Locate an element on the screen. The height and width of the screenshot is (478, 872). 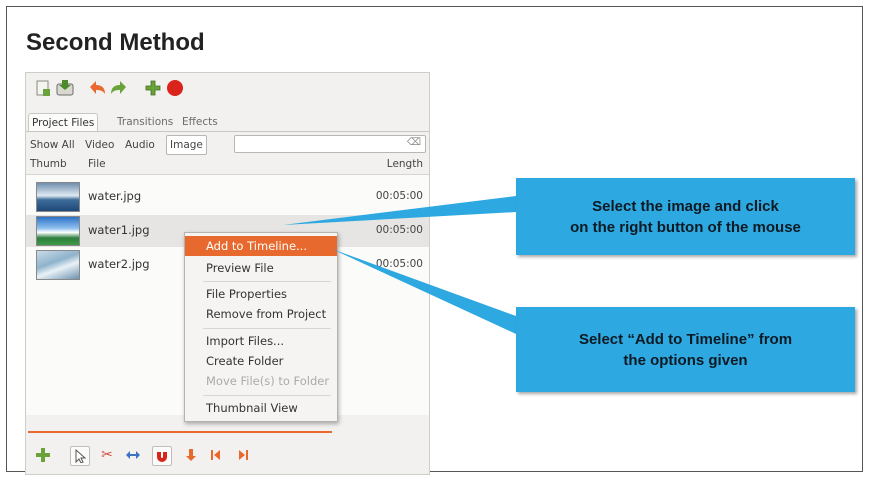
callout-line: Select “Add to Timeline” from is located at coordinates (685, 339).